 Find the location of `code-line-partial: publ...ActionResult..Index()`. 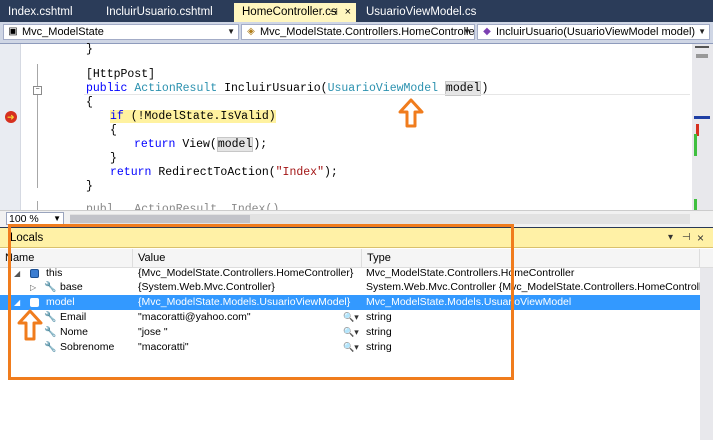

code-line-partial: publ...ActionResult..Index() is located at coordinates (183, 206).